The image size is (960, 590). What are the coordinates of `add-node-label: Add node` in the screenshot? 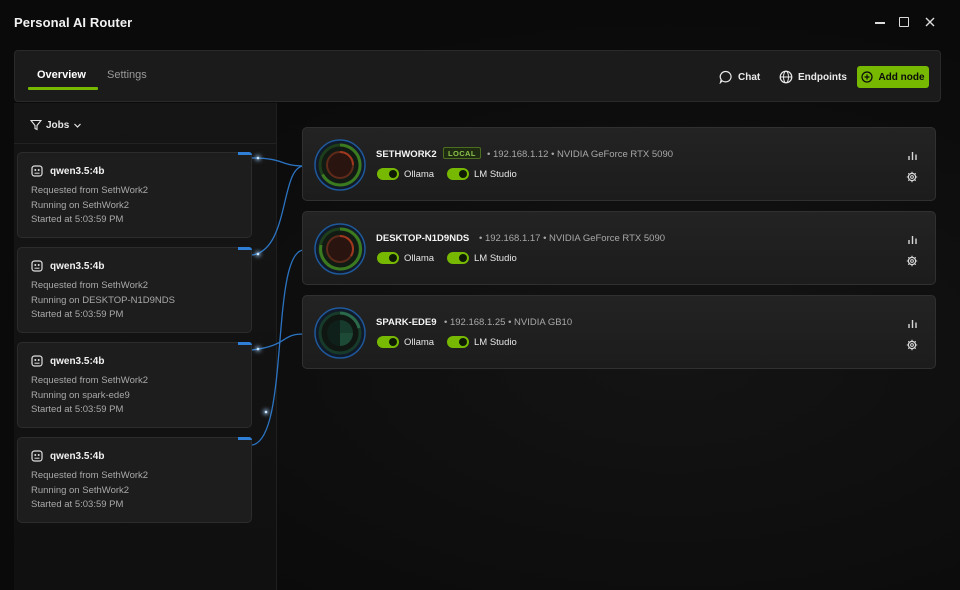 It's located at (901, 77).